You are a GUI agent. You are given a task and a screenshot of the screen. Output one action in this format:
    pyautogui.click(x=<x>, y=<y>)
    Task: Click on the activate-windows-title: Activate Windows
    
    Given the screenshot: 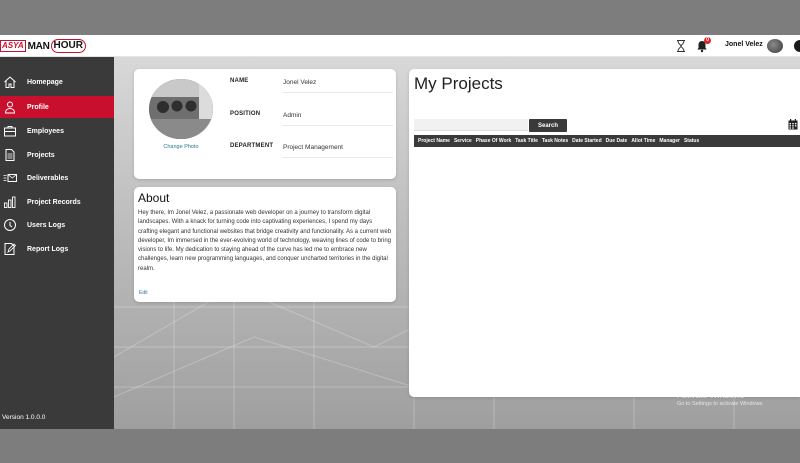 What is the action you would take?
    pyautogui.click(x=711, y=395)
    